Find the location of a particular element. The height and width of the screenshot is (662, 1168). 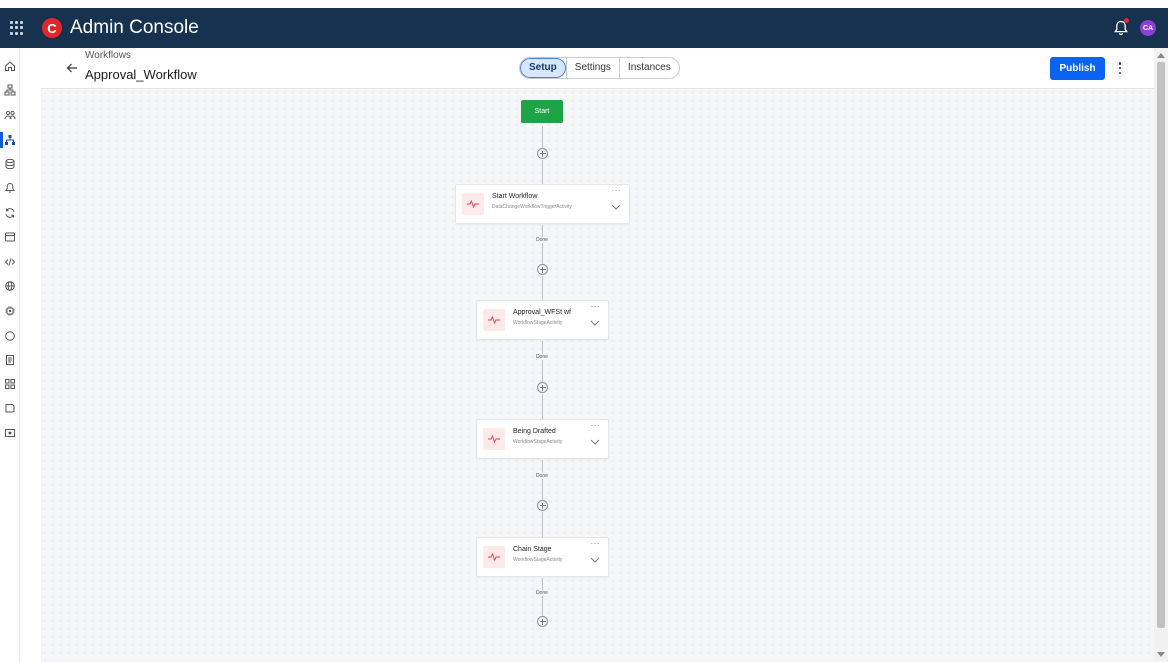

back-arrow-icon is located at coordinates (72, 68).